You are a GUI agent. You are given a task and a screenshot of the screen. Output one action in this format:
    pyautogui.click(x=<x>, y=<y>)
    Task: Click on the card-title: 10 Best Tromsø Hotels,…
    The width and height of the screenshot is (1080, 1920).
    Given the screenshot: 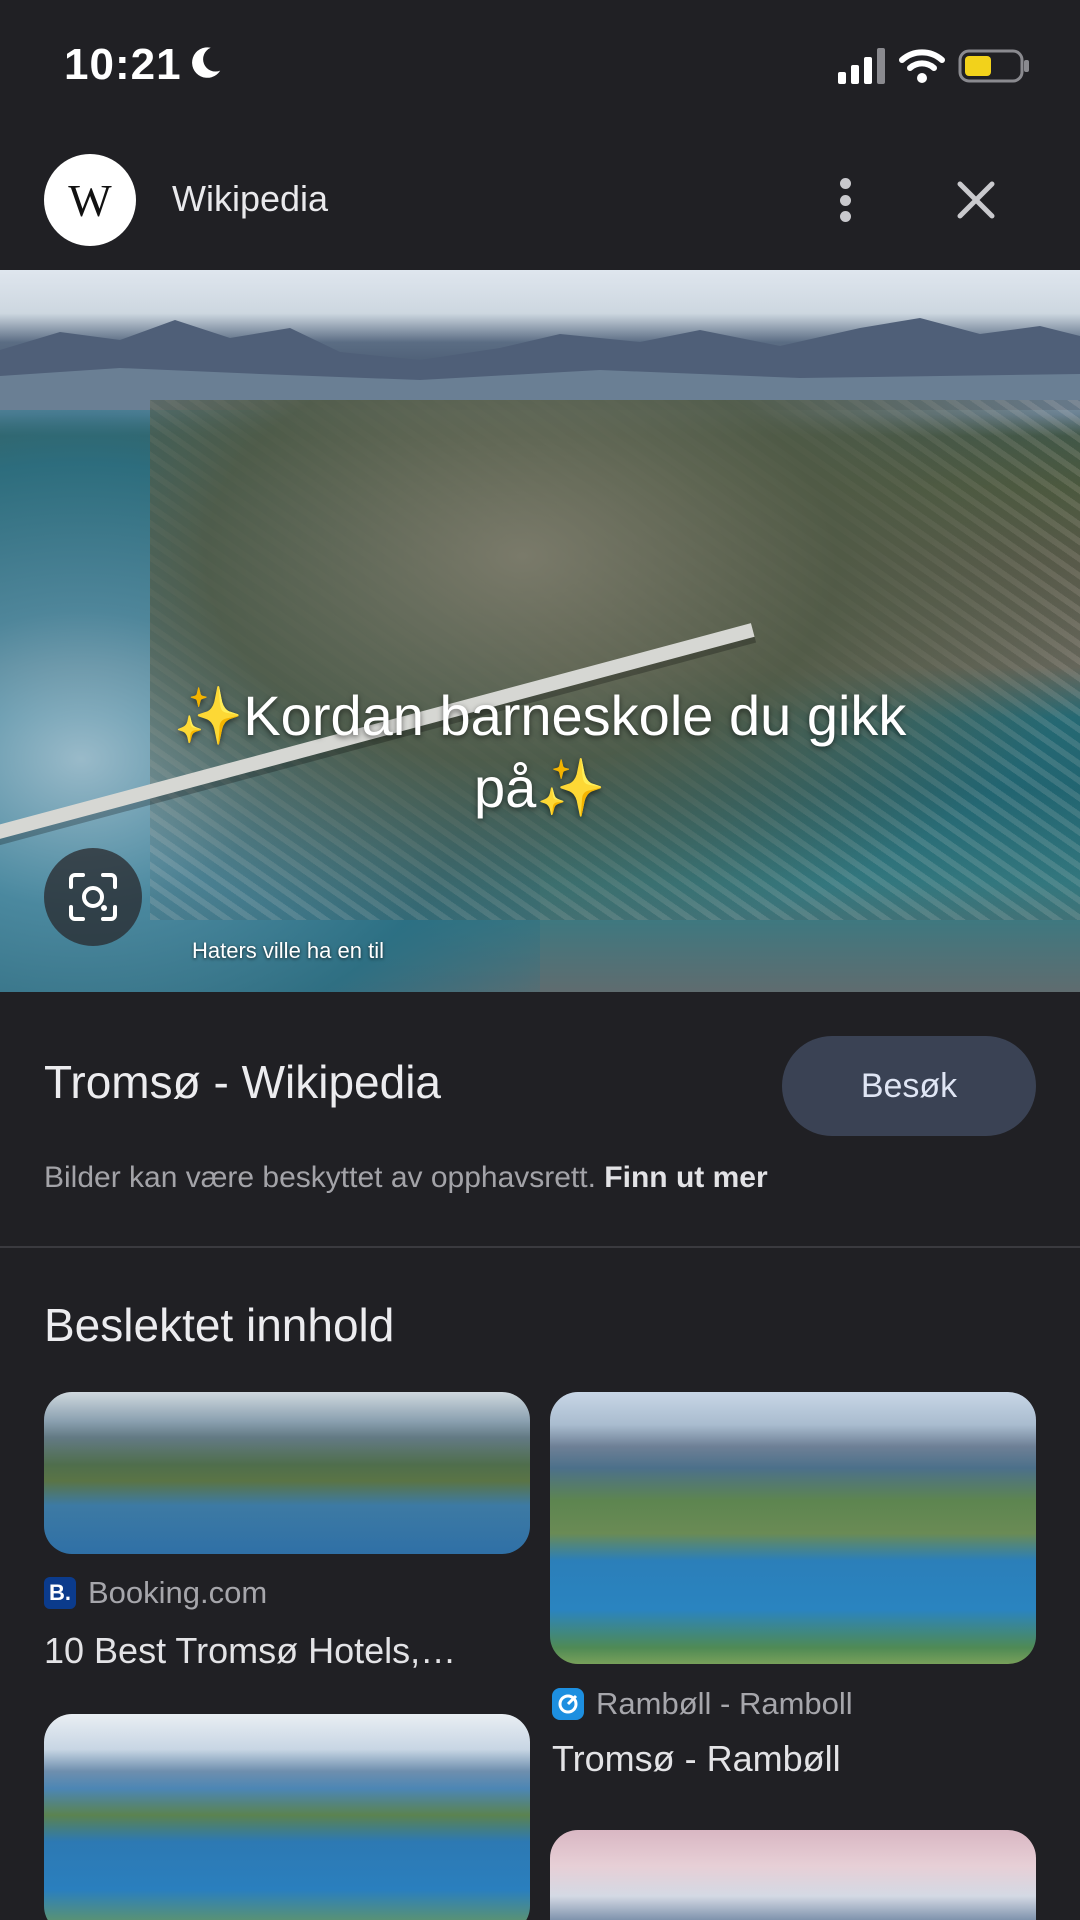 What is the action you would take?
    pyautogui.click(x=284, y=1651)
    